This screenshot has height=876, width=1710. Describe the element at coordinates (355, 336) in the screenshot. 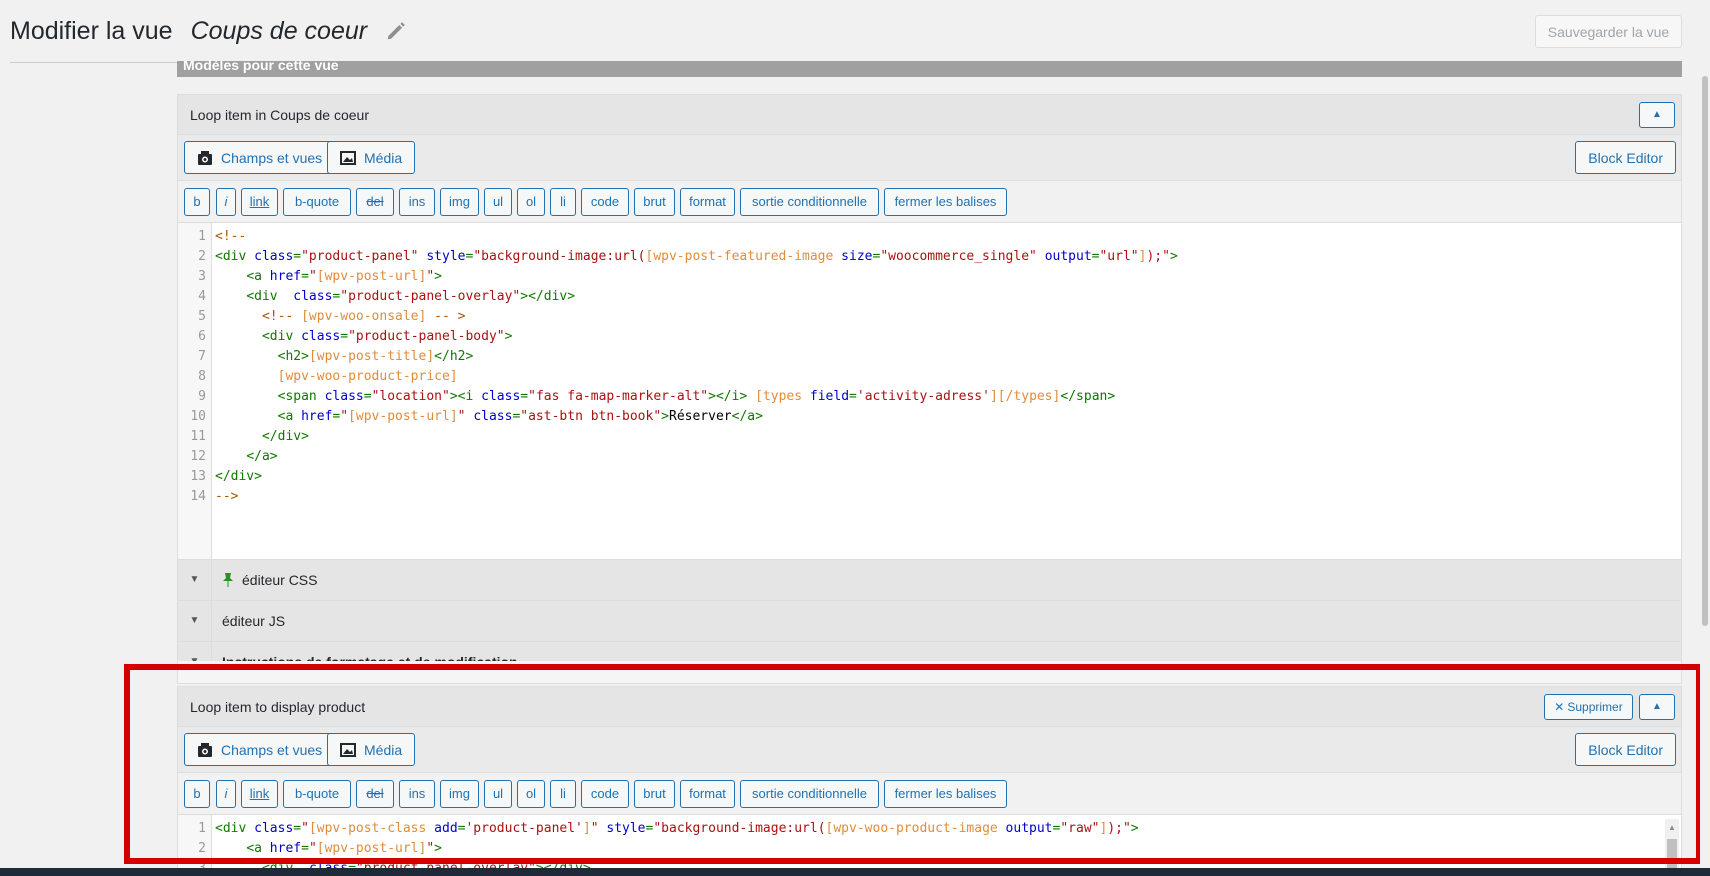

I see `code-line: 6 <div class="product-panel-body">` at that location.